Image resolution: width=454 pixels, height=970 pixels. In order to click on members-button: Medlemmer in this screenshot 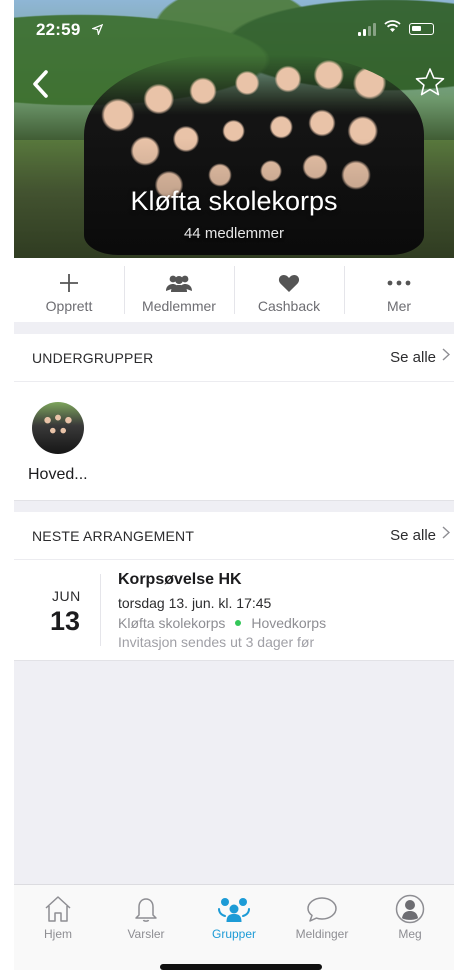, I will do `click(179, 290)`.